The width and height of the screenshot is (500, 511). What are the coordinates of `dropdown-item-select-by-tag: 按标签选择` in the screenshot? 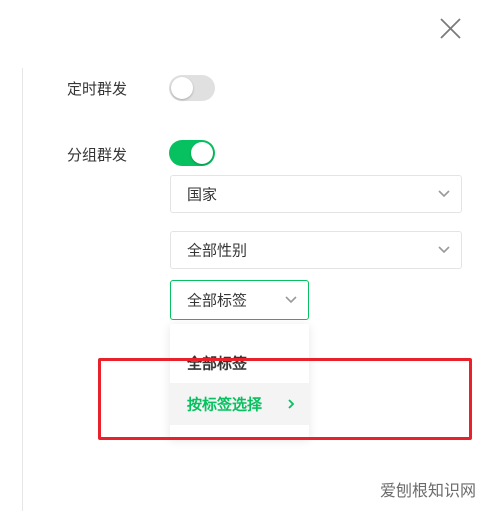 It's located at (239, 404).